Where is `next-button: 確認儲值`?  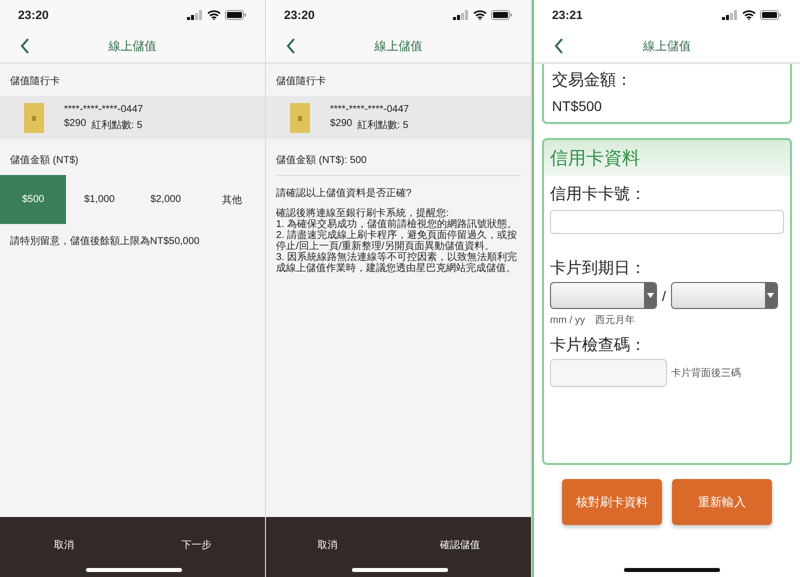 next-button: 確認儲值 is located at coordinates (460, 545).